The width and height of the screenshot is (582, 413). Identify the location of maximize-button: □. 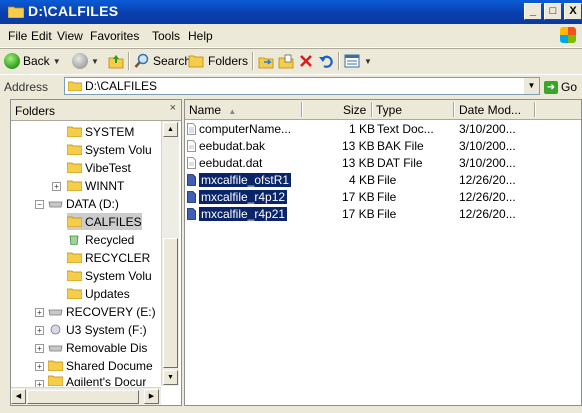
(553, 11).